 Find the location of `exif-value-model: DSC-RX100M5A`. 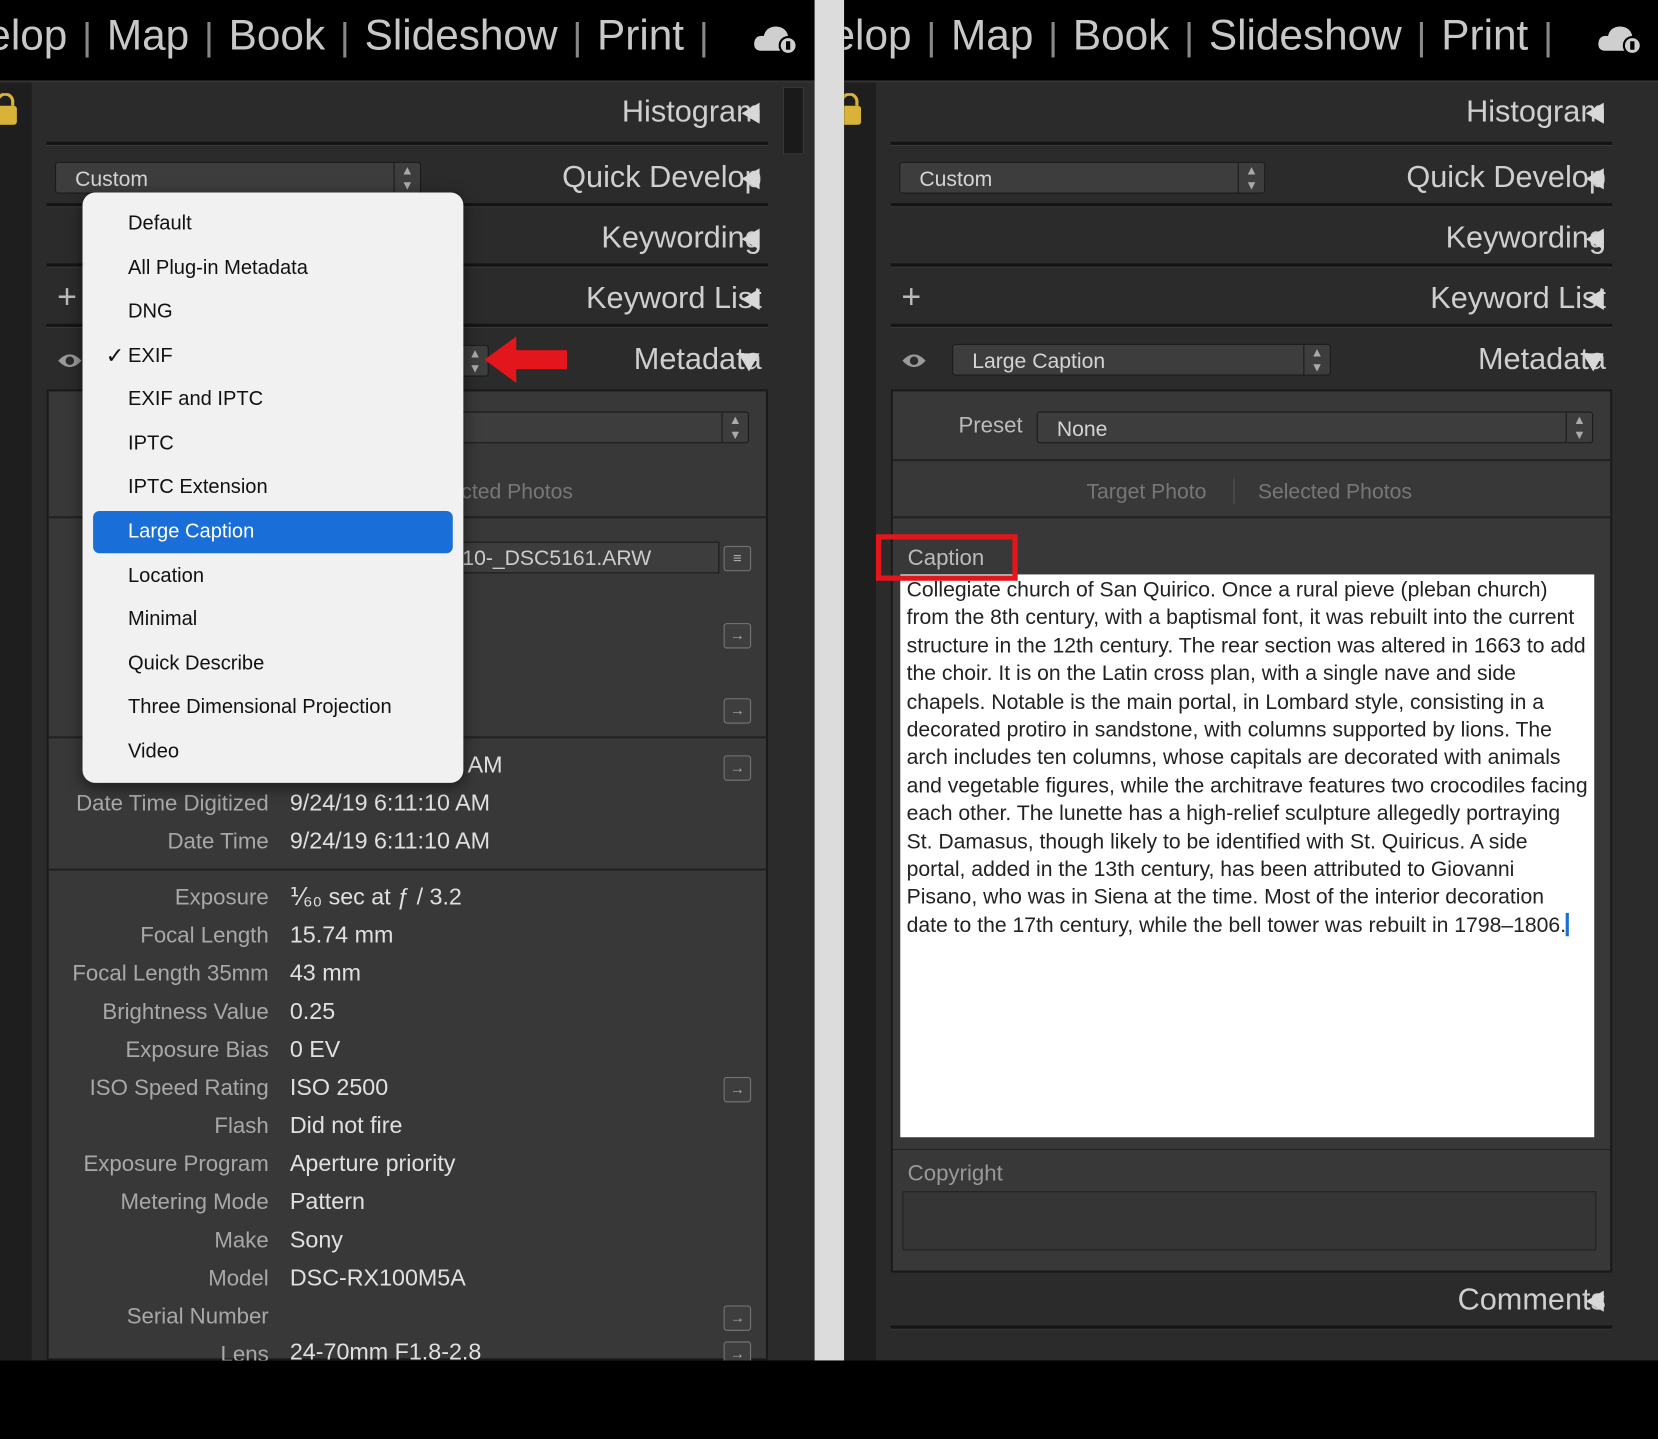

exif-value-model: DSC-RX100M5A is located at coordinates (377, 1277).